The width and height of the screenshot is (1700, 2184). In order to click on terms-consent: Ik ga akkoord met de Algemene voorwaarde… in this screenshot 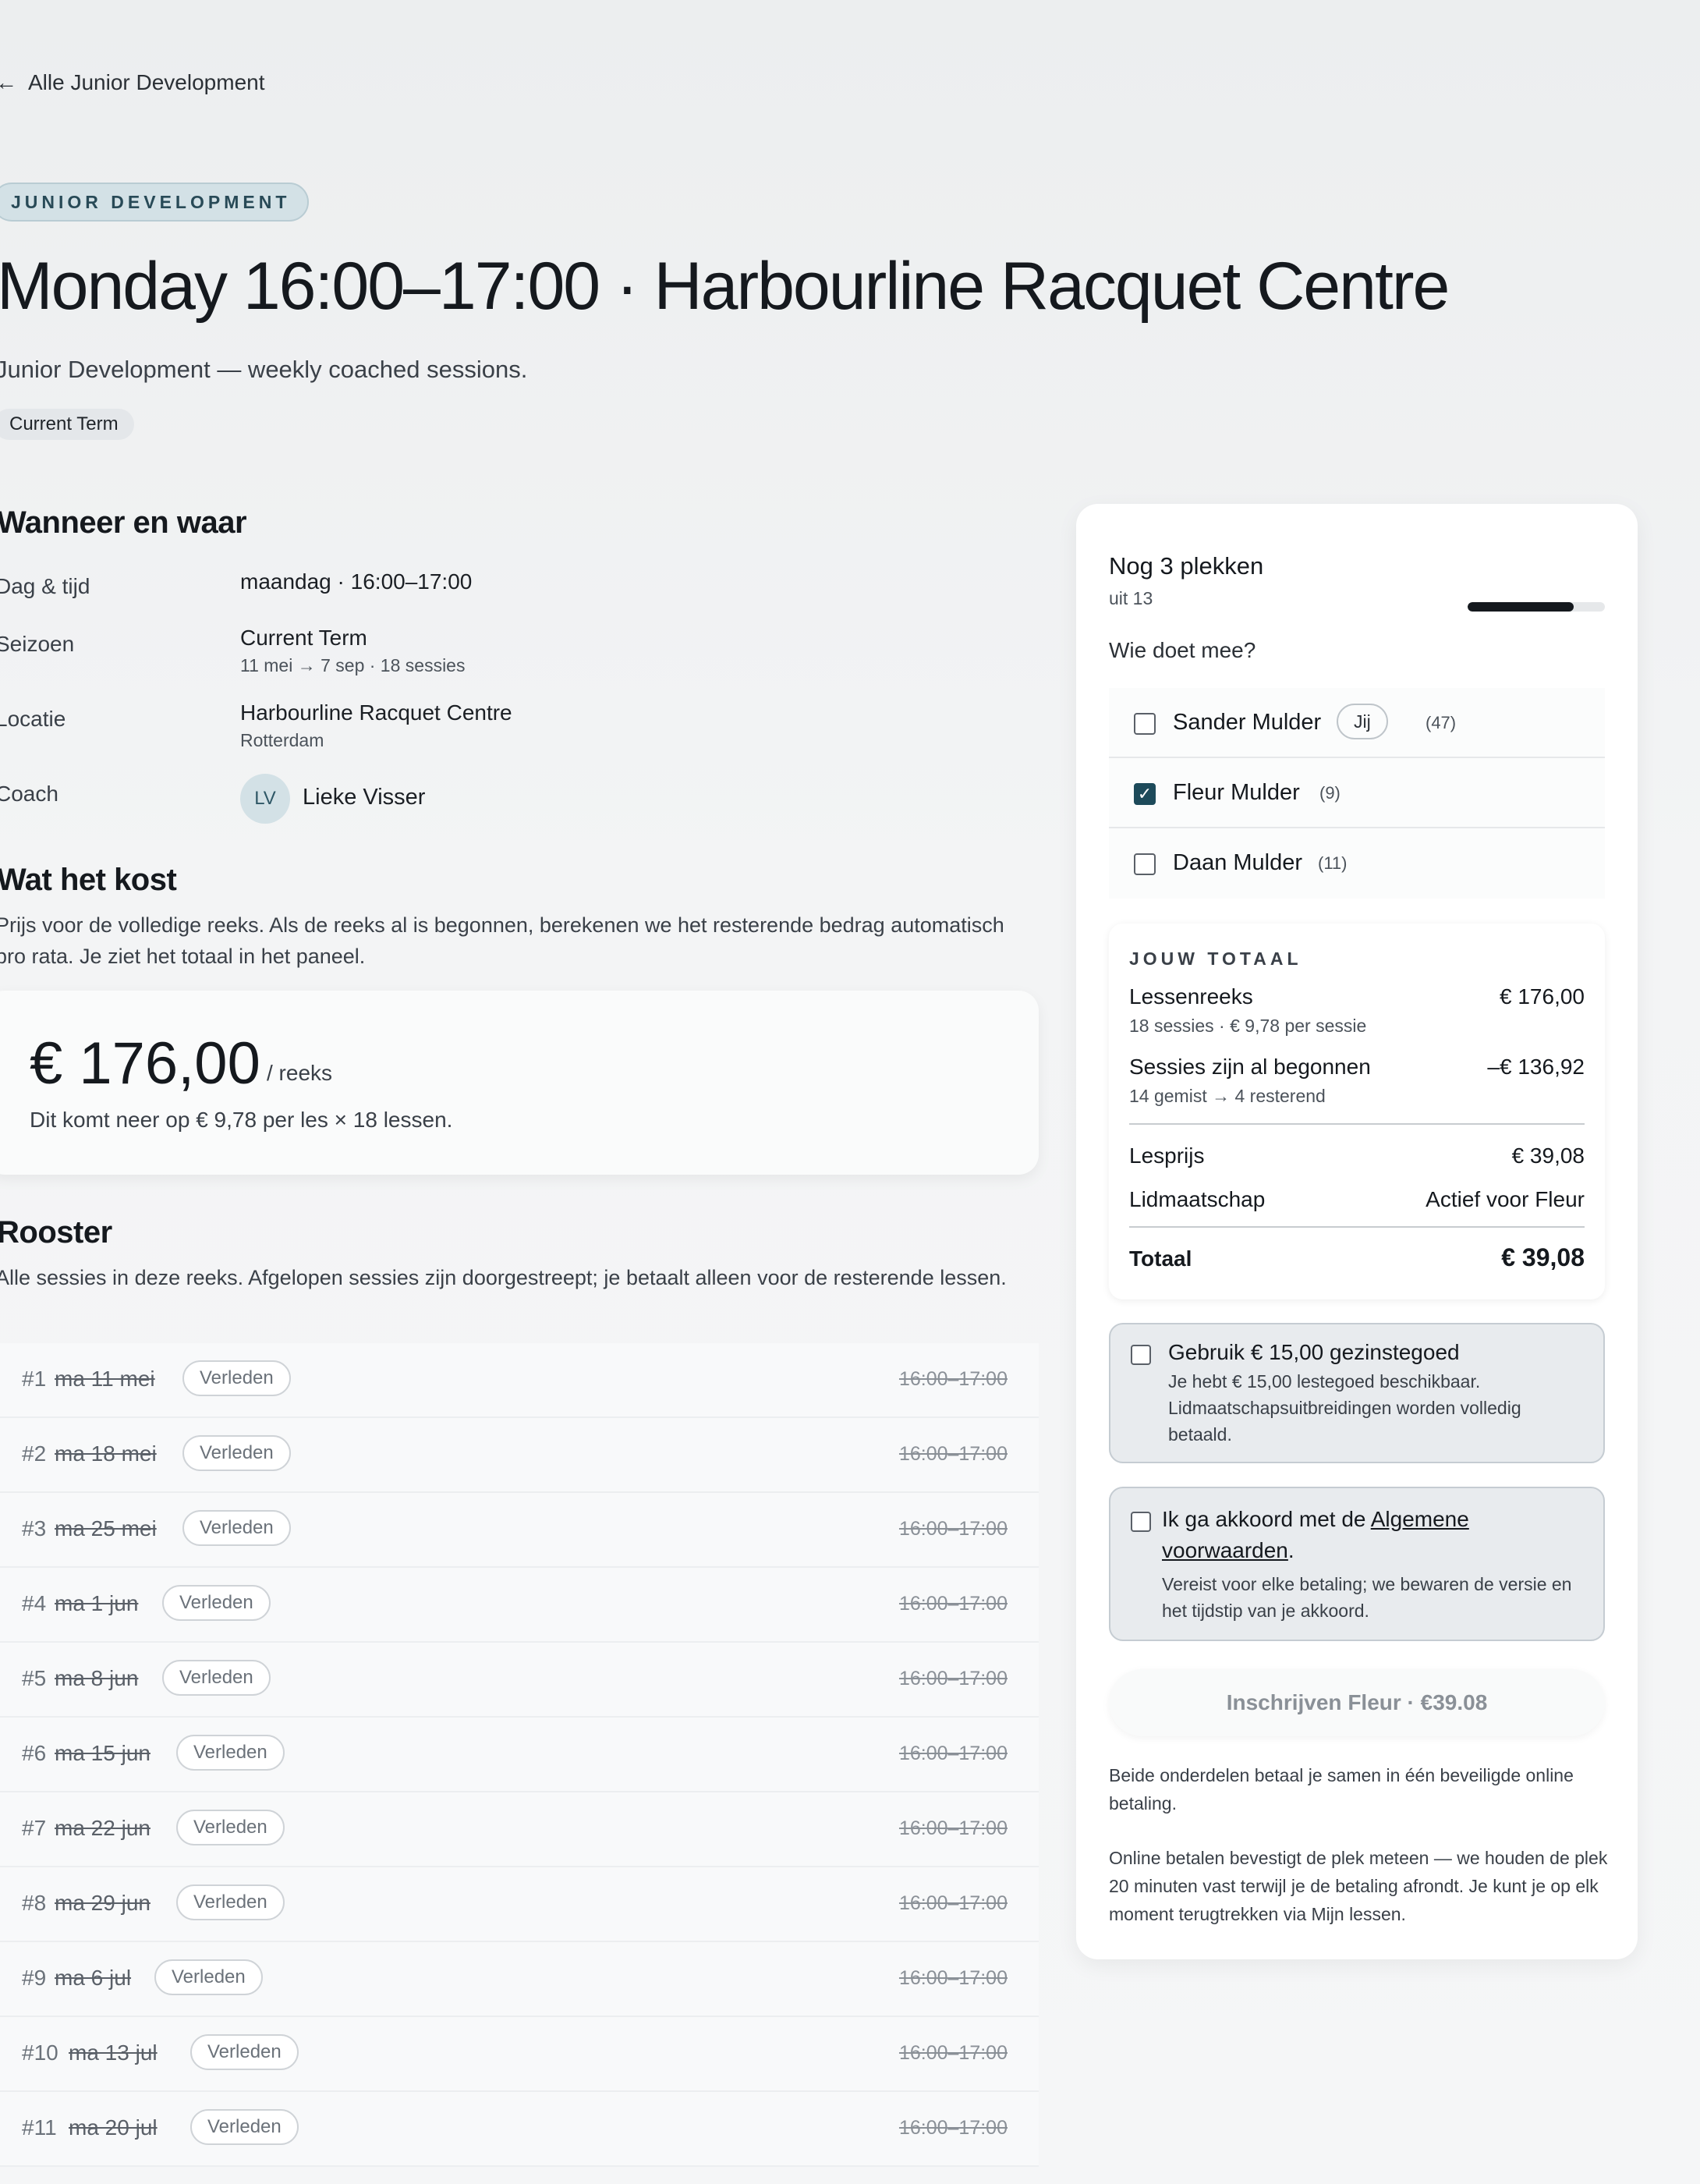, I will do `click(1357, 1564)`.